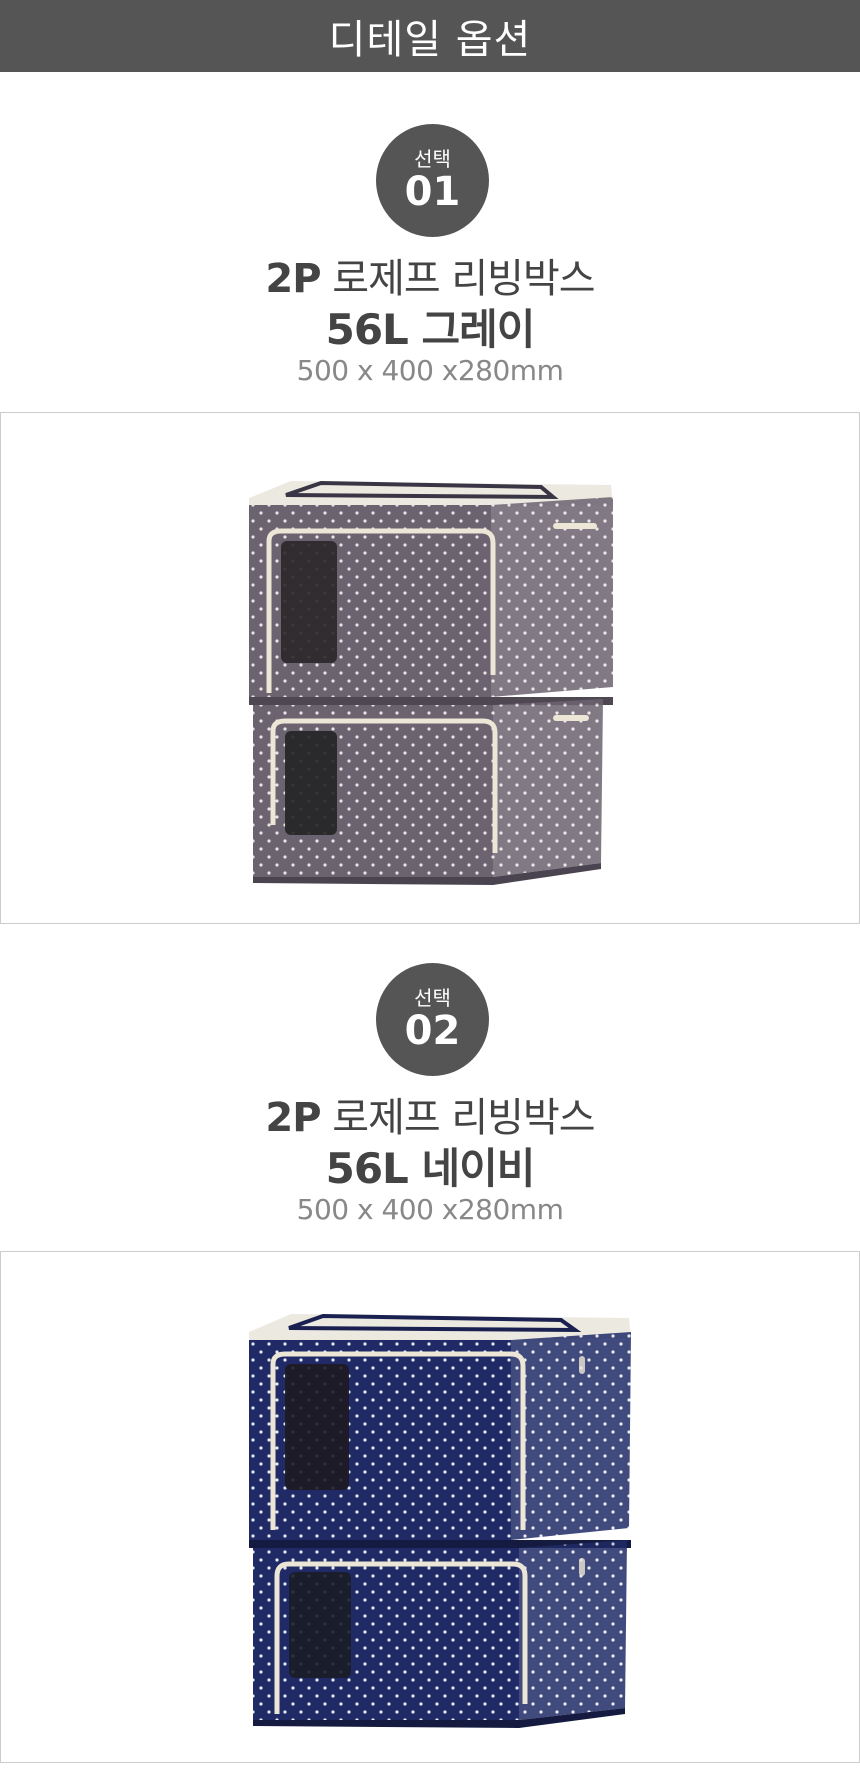  Describe the element at coordinates (430, 329) in the screenshot. I see `product-capacity-color: 56L 그레이` at that location.